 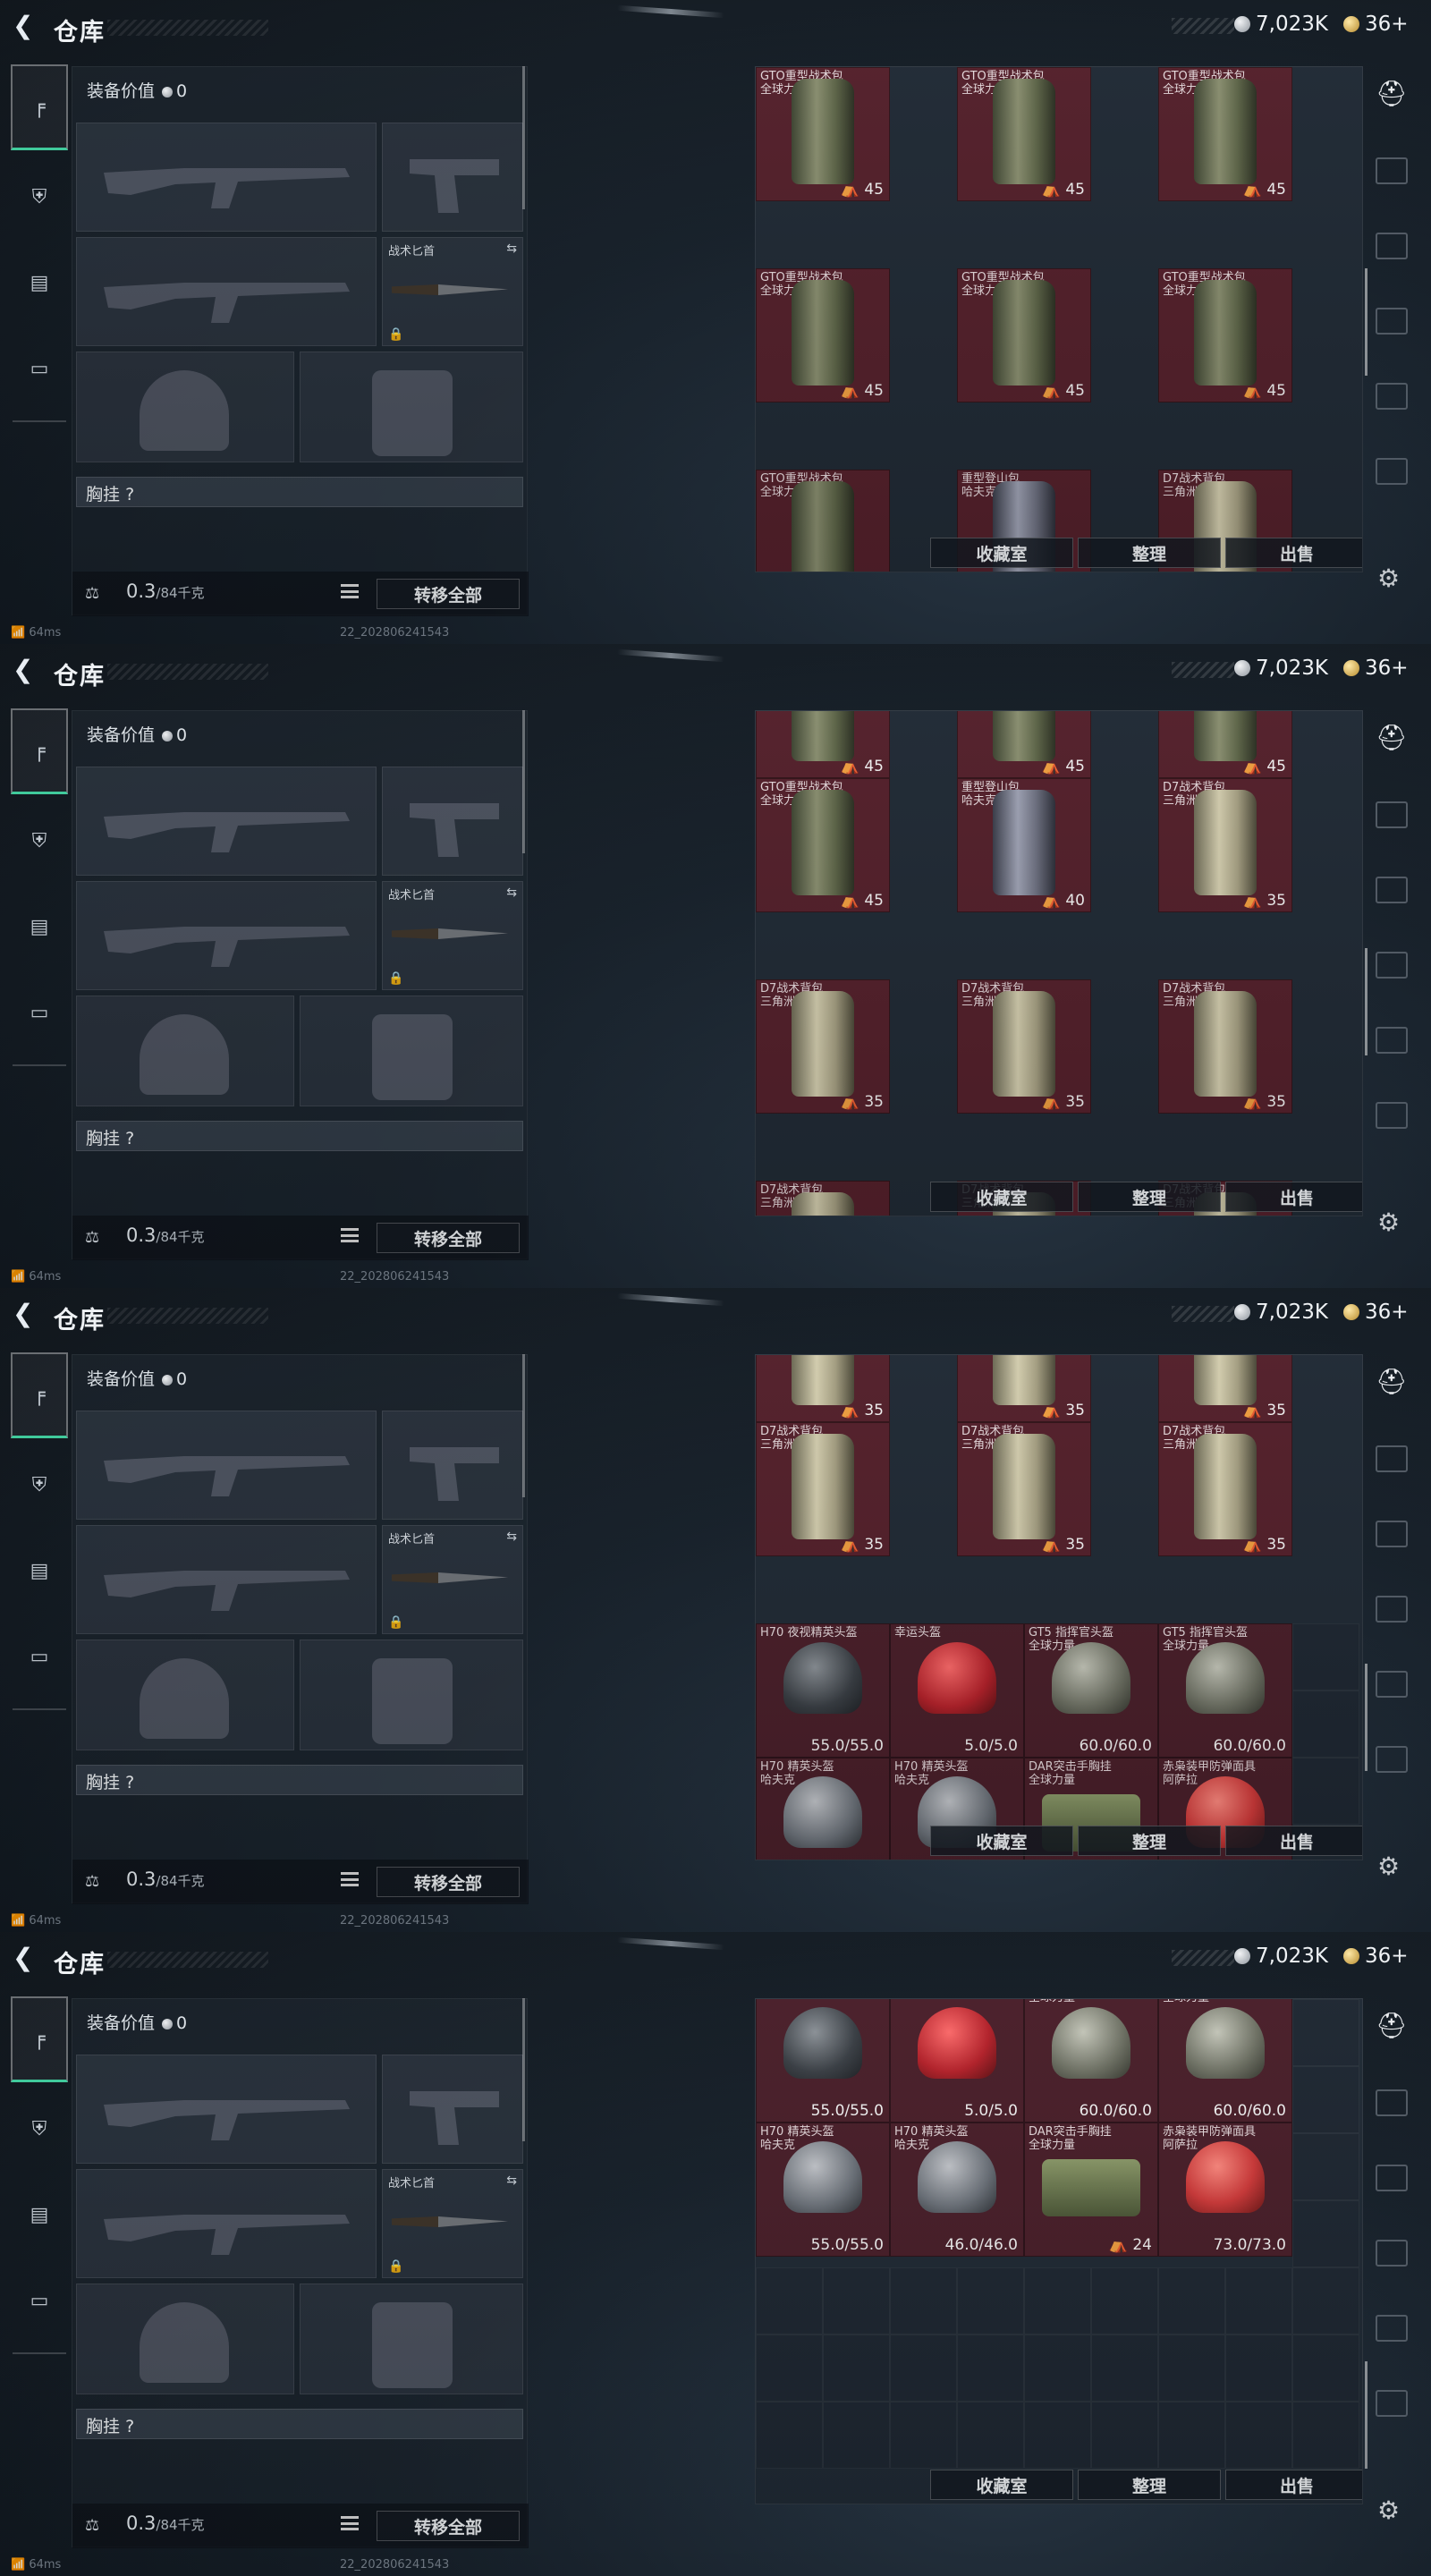 What do you see at coordinates (453, 1465) in the screenshot?
I see `pistol-slot` at bounding box center [453, 1465].